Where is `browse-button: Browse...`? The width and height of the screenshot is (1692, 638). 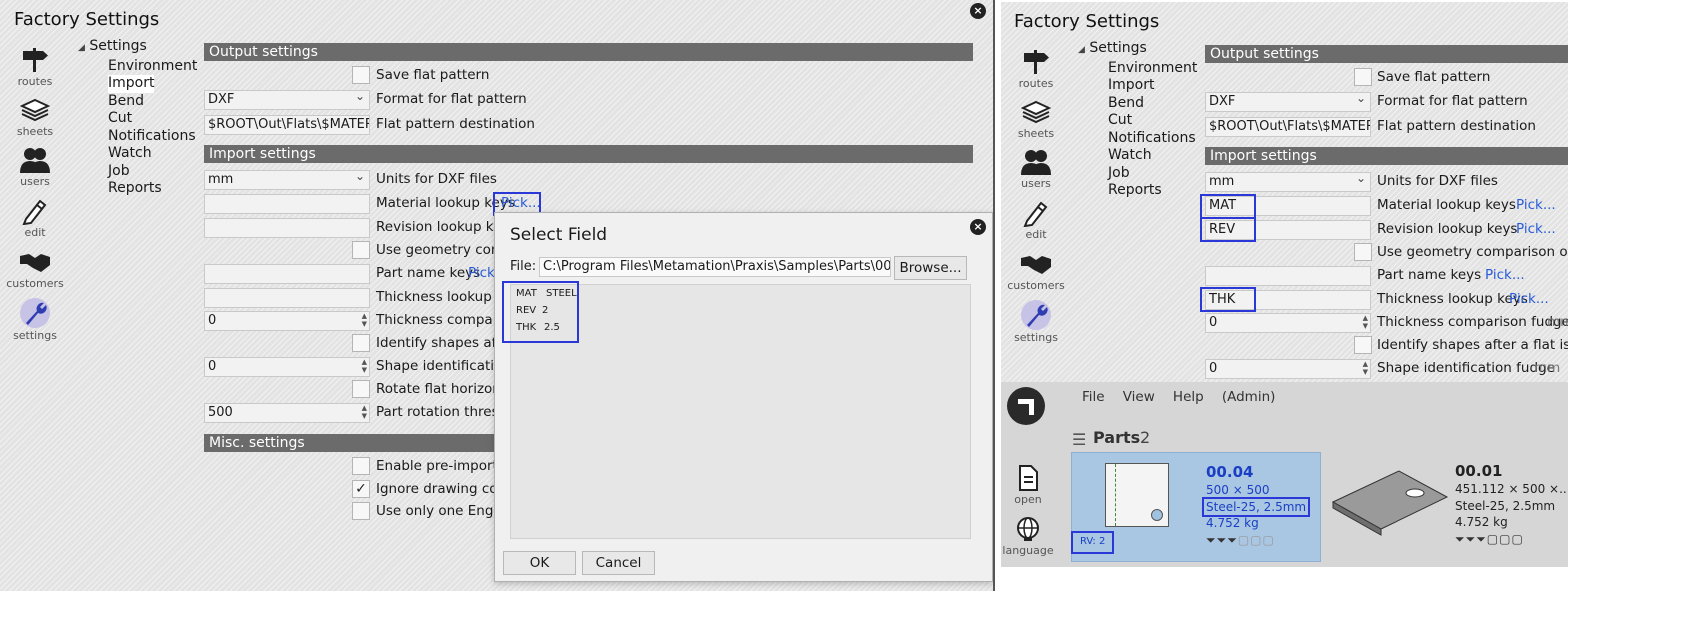
browse-button: Browse... is located at coordinates (930, 268).